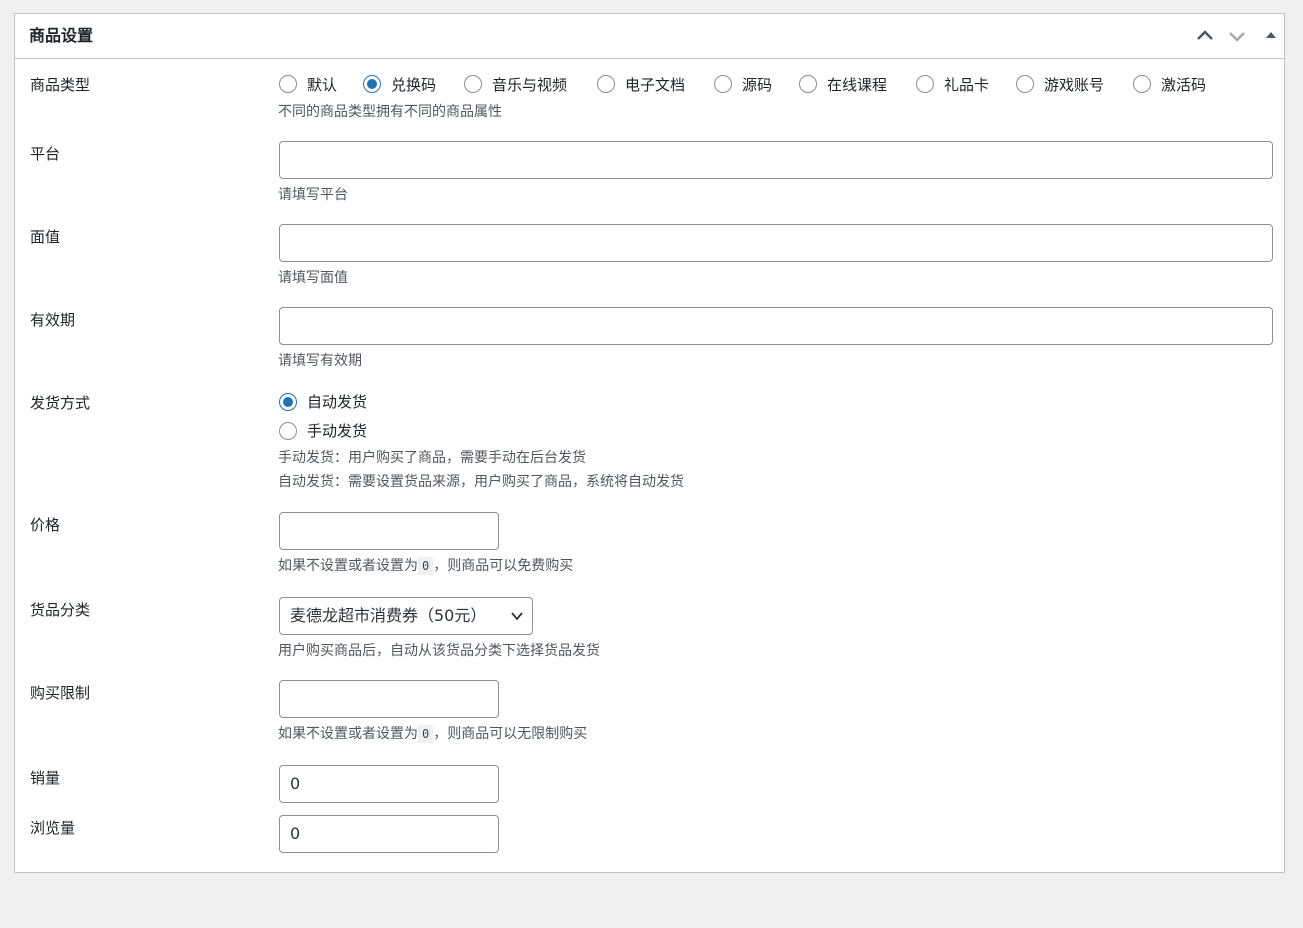 This screenshot has width=1303, height=928. What do you see at coordinates (426, 734) in the screenshot?
I see `purchase-limit-desc-code: 0` at bounding box center [426, 734].